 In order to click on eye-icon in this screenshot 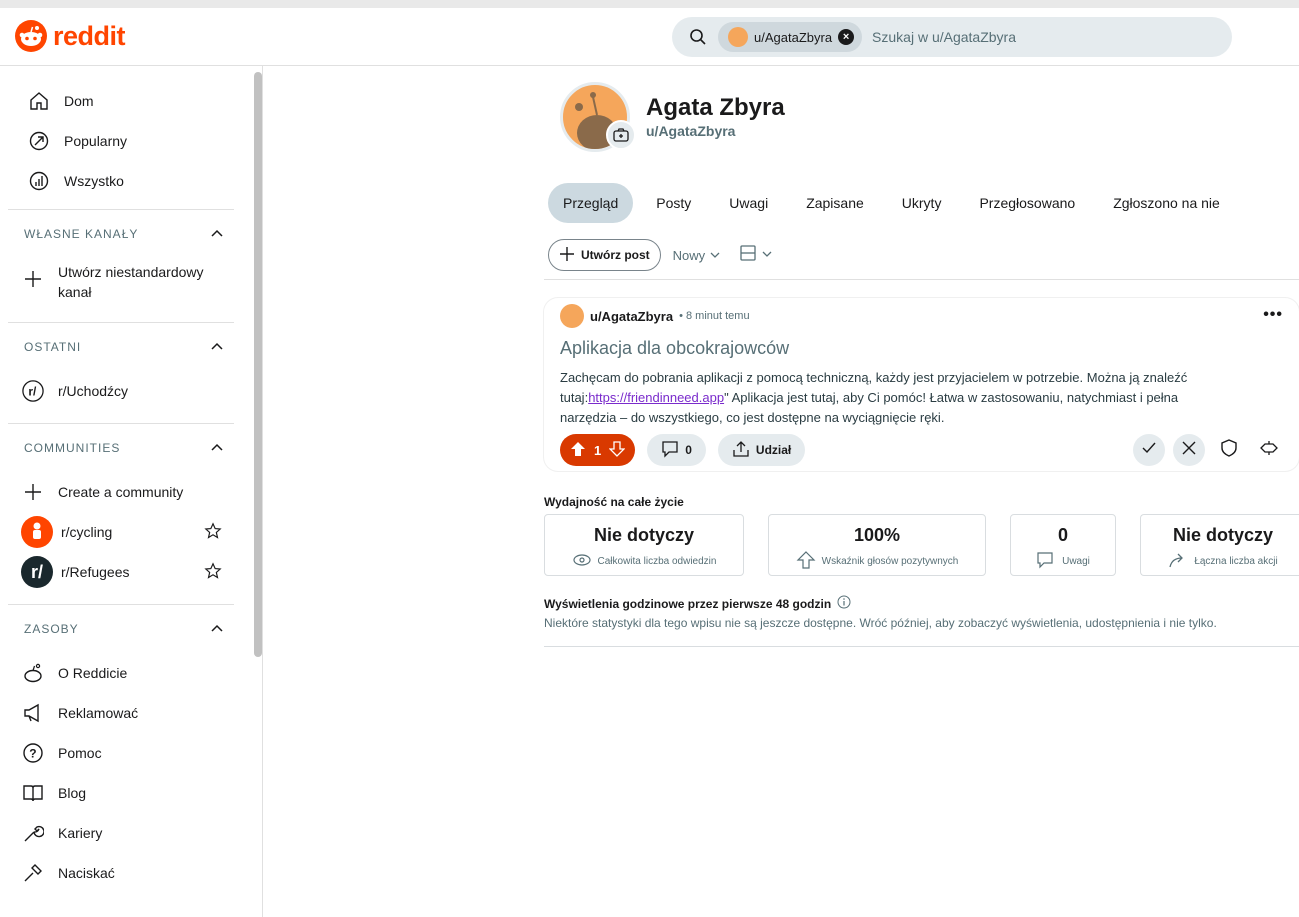, I will do `click(582, 561)`.